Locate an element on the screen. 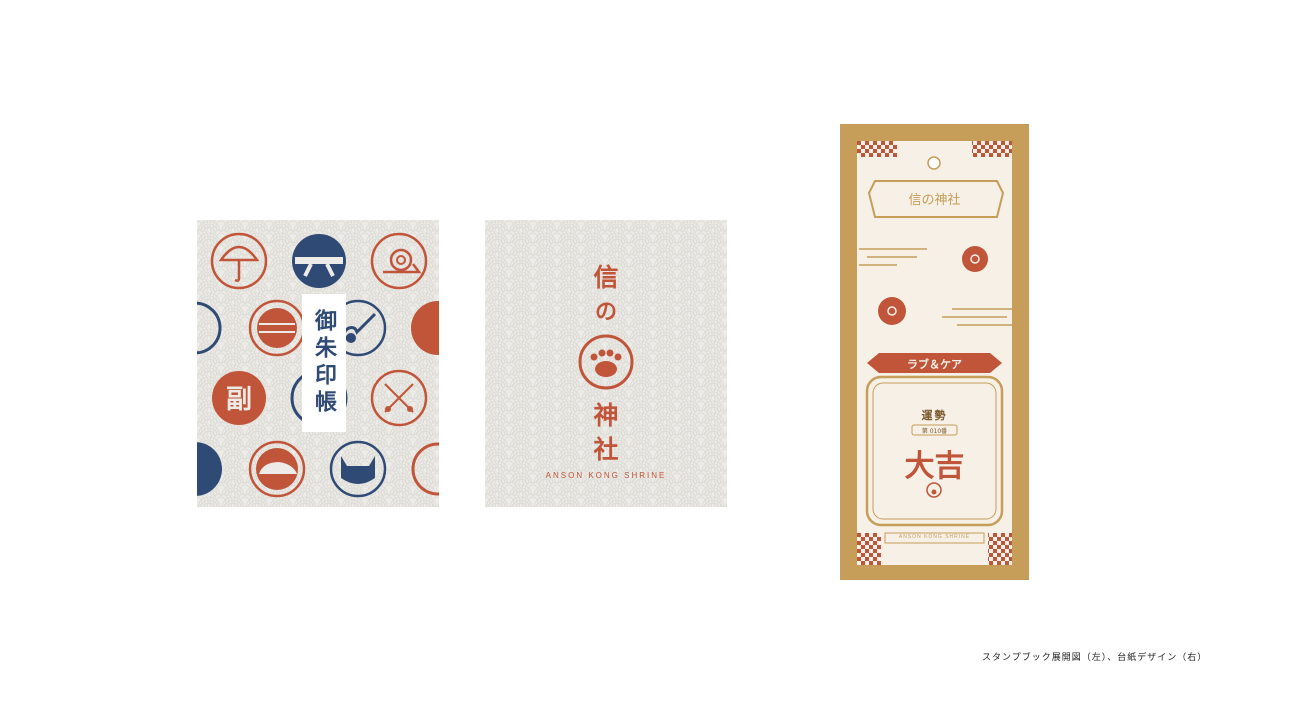 Image resolution: width=1297 pixels, height=710 pixels. card-footer-english: ANSON KONG SHRINE is located at coordinates (934, 537).